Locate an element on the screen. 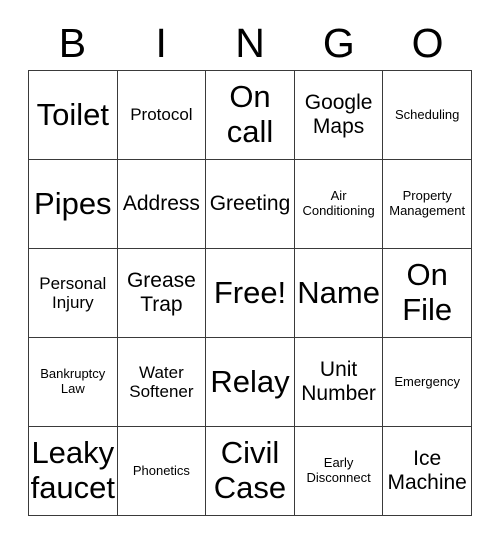 This screenshot has height=544, width=500. bingo-cell-label: Water Softener is located at coordinates (161, 381).